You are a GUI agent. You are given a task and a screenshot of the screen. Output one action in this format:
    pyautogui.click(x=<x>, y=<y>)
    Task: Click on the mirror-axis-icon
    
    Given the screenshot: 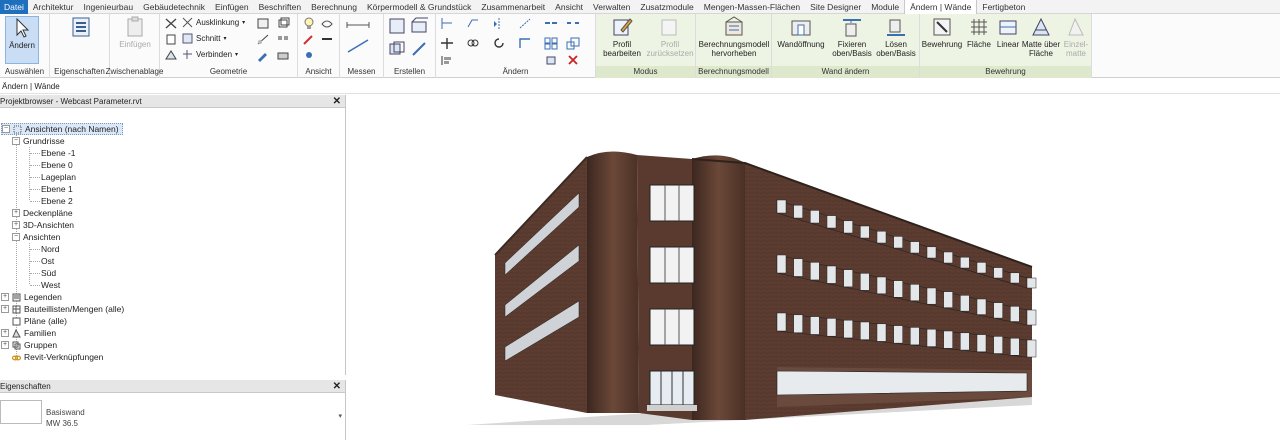 What is the action you would take?
    pyautogui.click(x=499, y=23)
    